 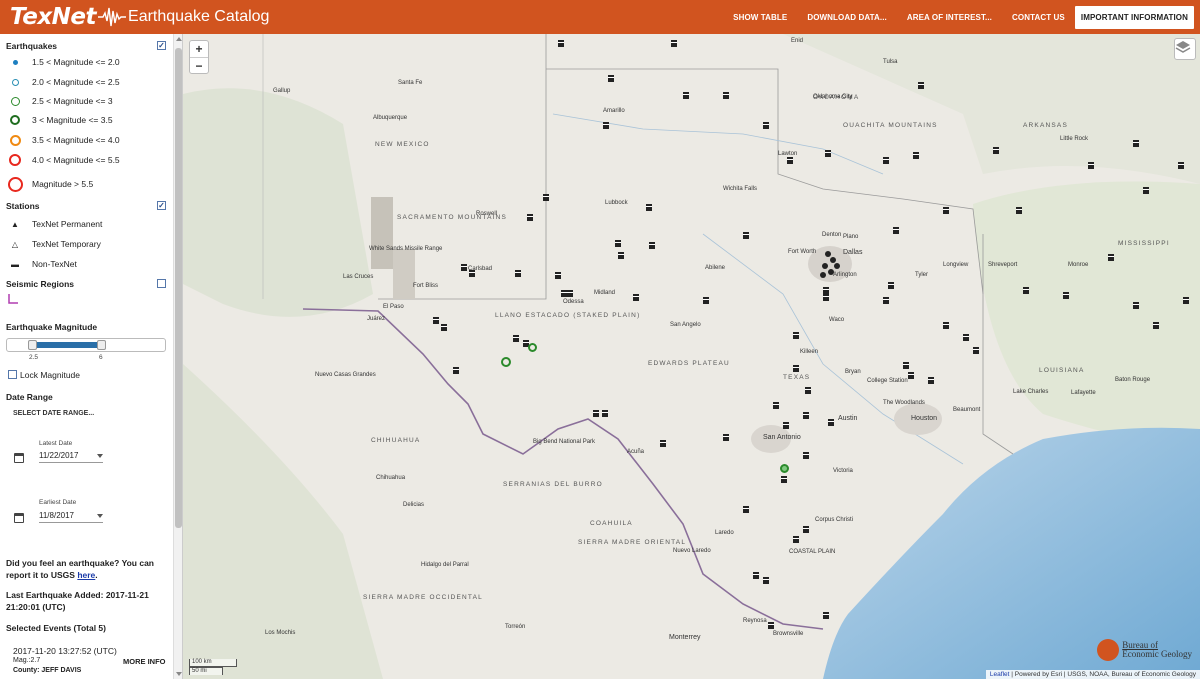 What do you see at coordinates (71, 456) in the screenshot?
I see `latest-date-field: 11/22/2017` at bounding box center [71, 456].